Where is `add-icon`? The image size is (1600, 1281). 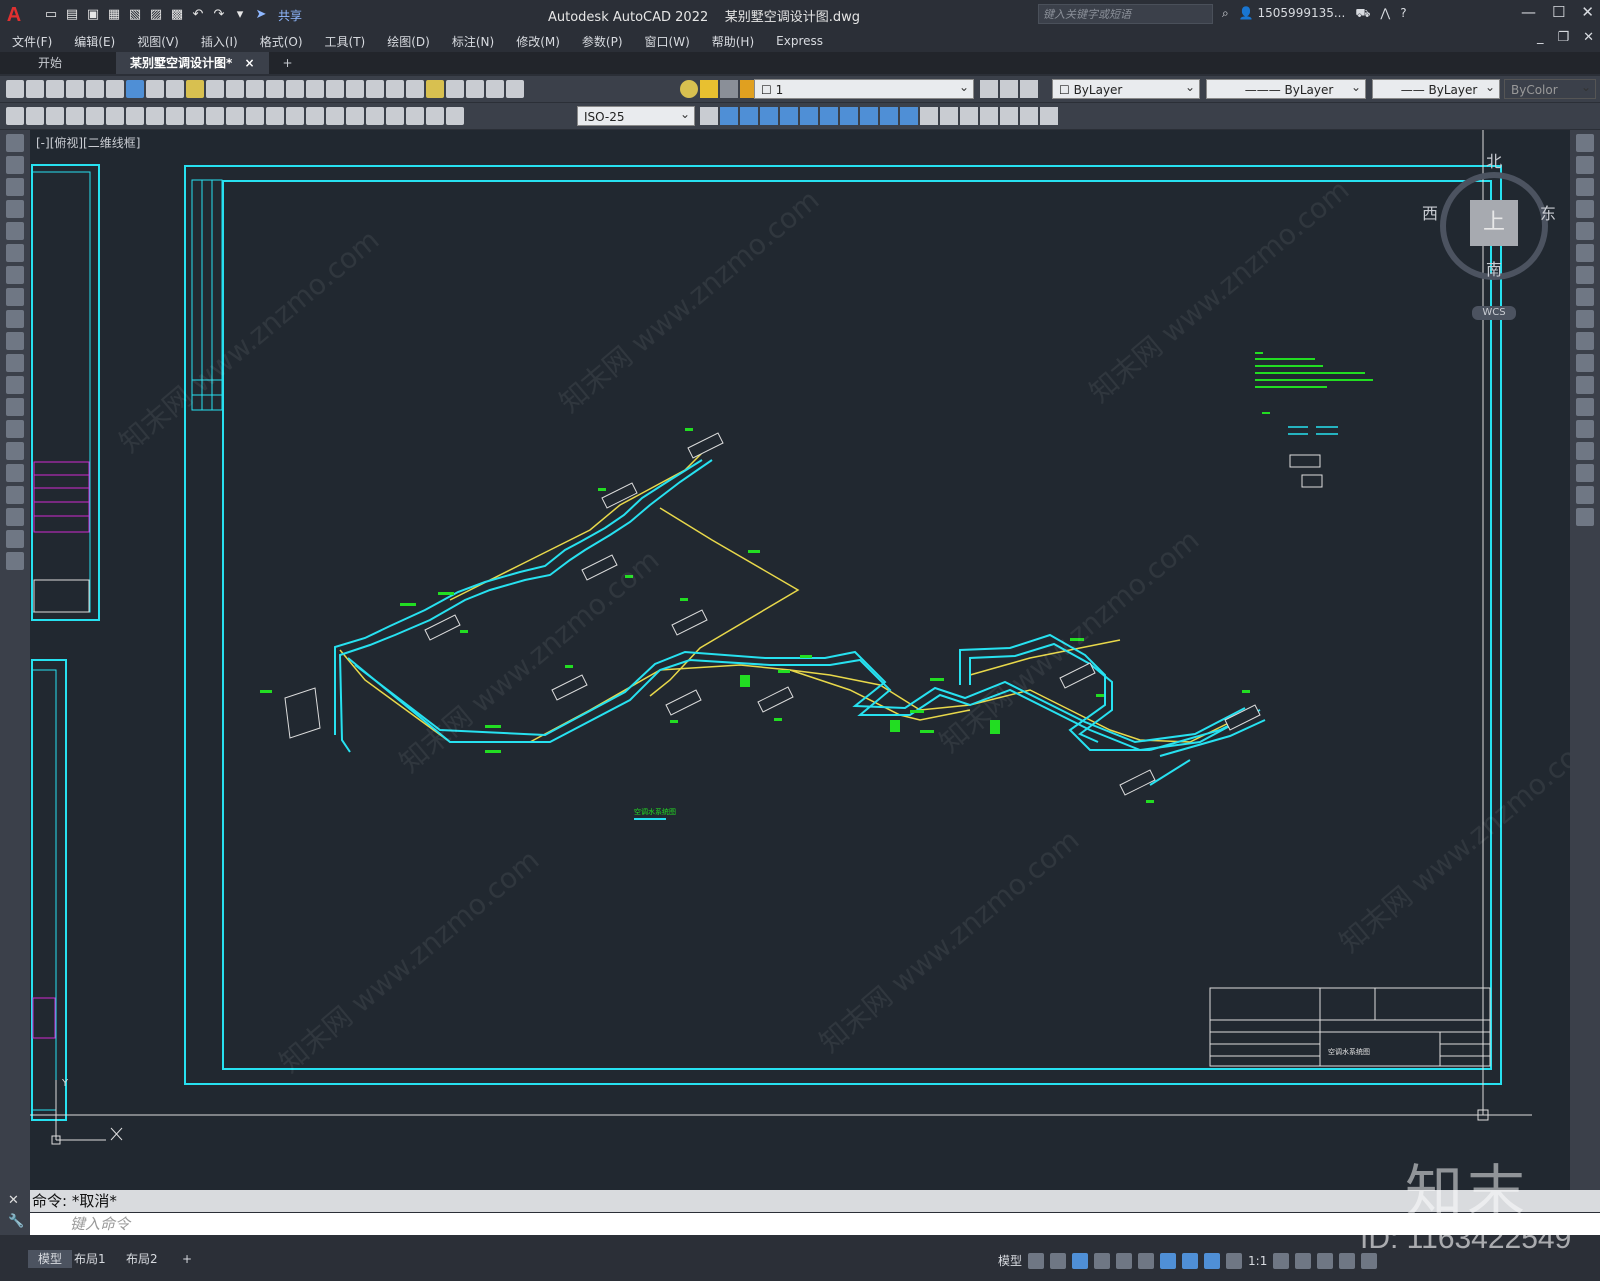
add-icon is located at coordinates (1303, 1260).